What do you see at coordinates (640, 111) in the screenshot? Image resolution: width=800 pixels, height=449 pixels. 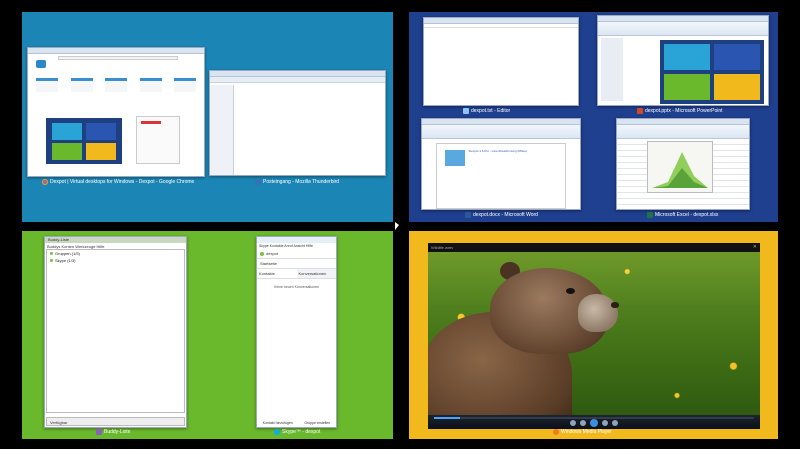 I see `powerpoint-icon` at bounding box center [640, 111].